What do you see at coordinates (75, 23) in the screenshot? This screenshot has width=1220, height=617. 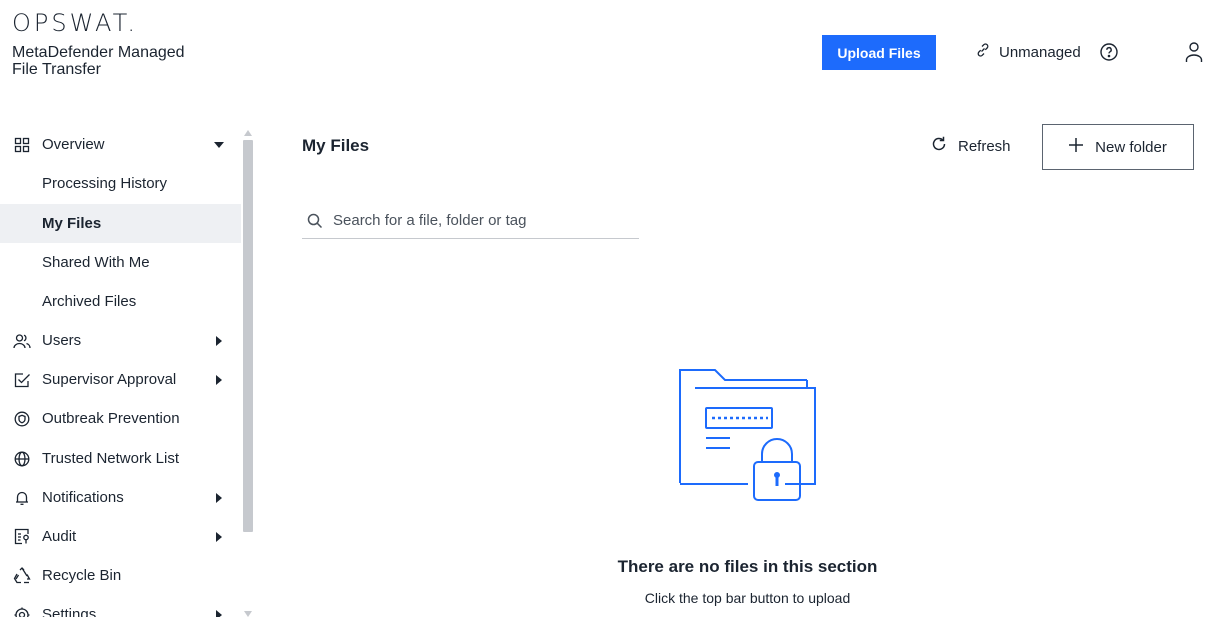 I see `opswat-logo: OPSWAT.` at bounding box center [75, 23].